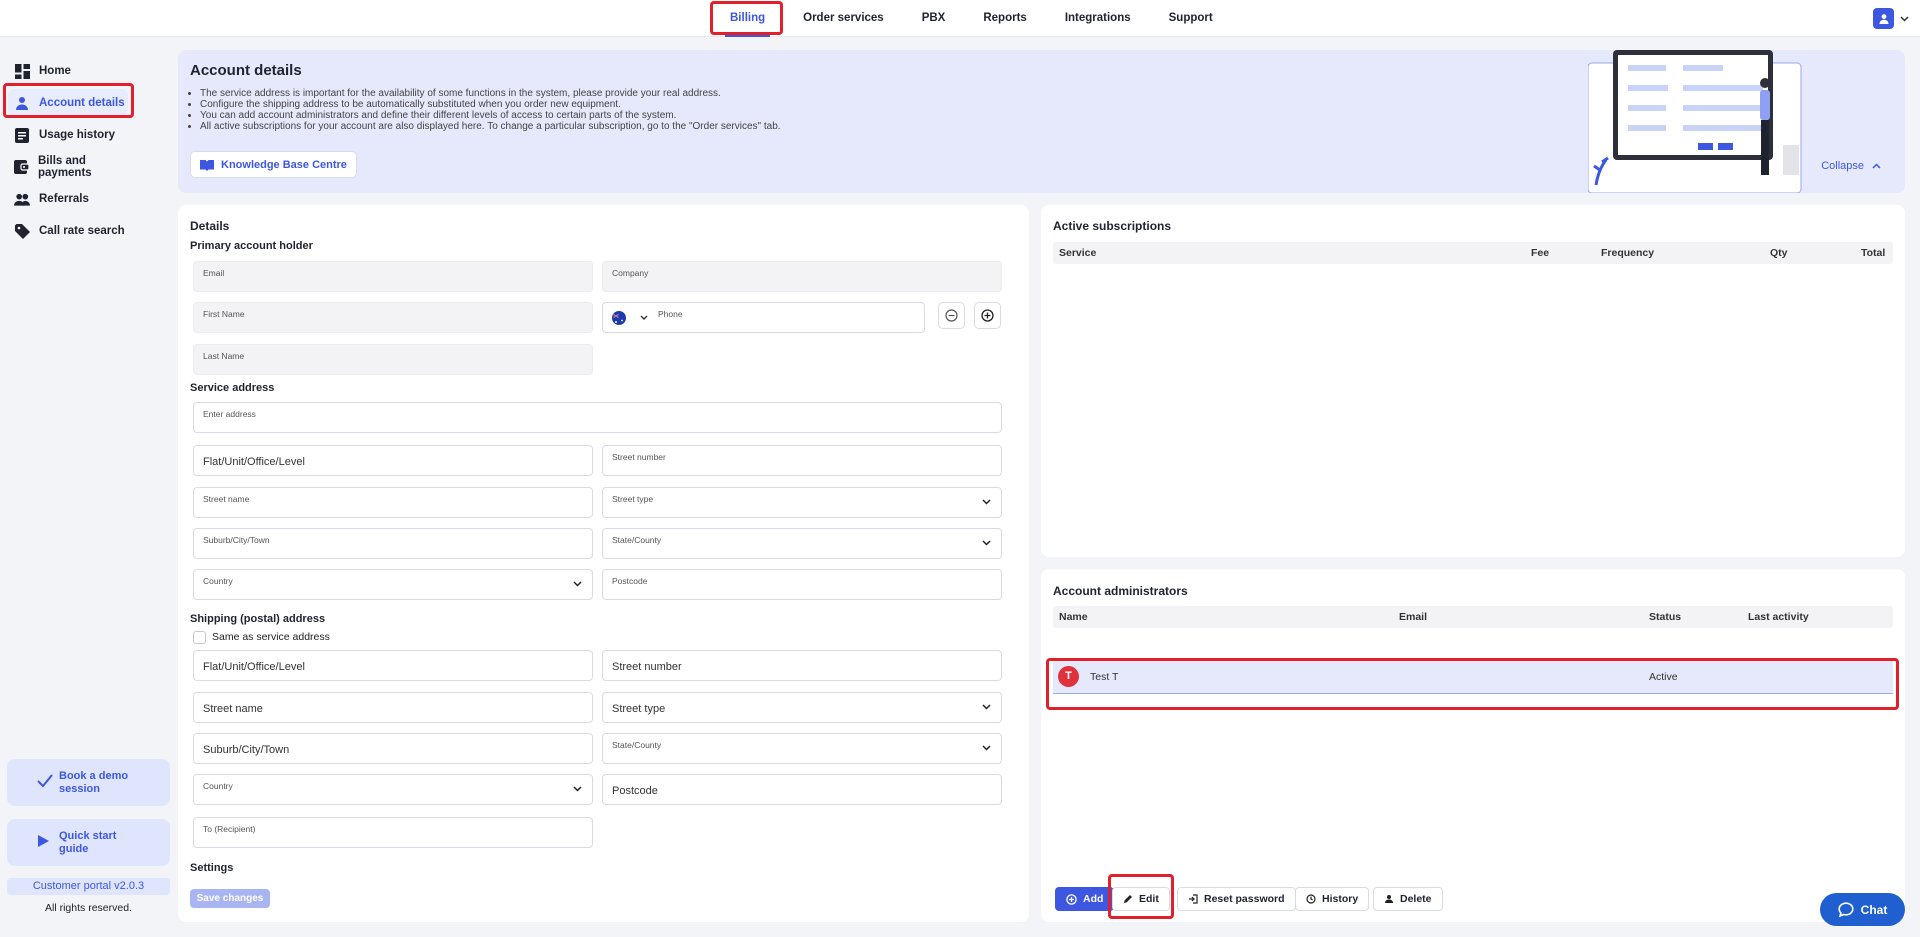 This screenshot has width=1920, height=937. What do you see at coordinates (393, 665) in the screenshot?
I see `shipping-flat-field: Flat/Unit/Office/Level` at bounding box center [393, 665].